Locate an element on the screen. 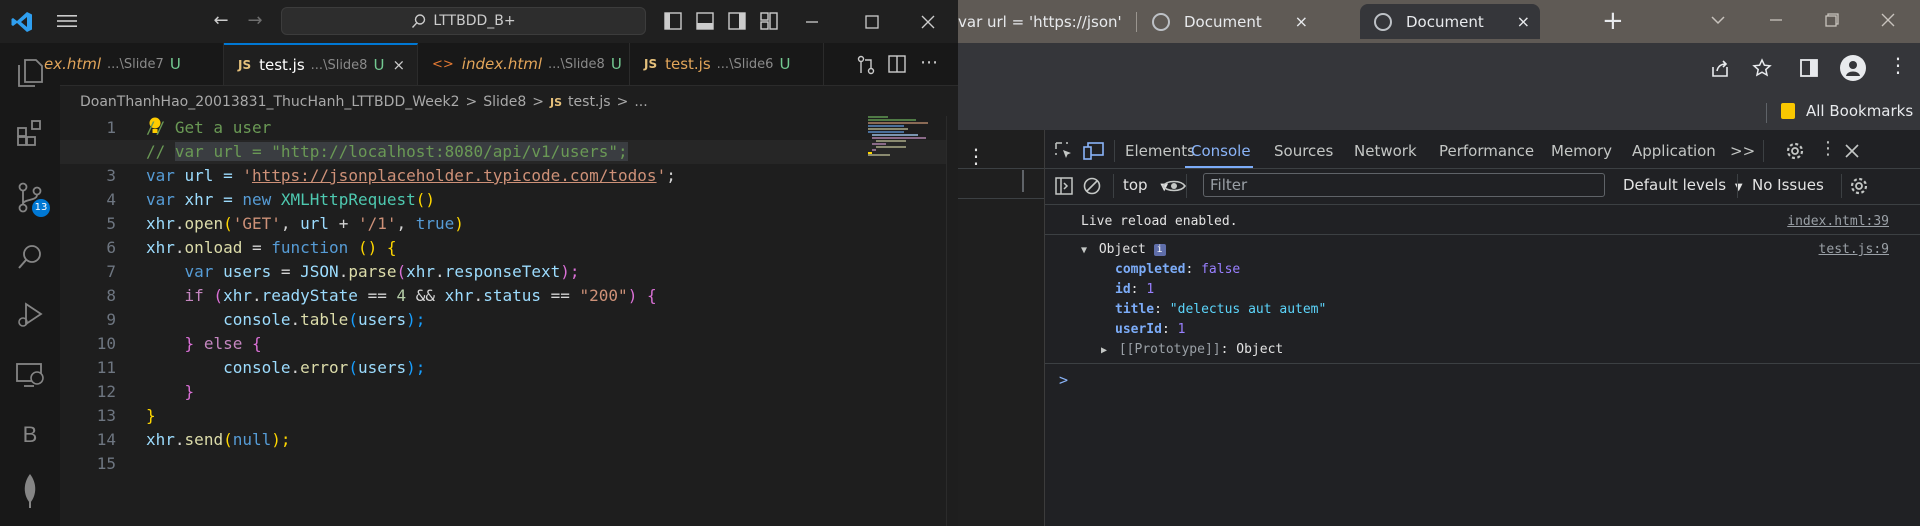  forward-arrow-icon: → is located at coordinates (255, 21).